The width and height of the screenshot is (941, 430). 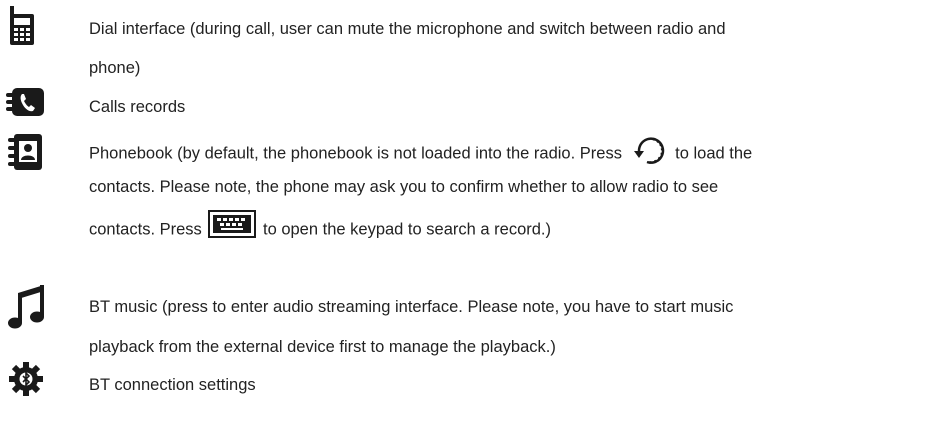 What do you see at coordinates (115, 68) in the screenshot?
I see `dial-interface-text-line2: phone)` at bounding box center [115, 68].